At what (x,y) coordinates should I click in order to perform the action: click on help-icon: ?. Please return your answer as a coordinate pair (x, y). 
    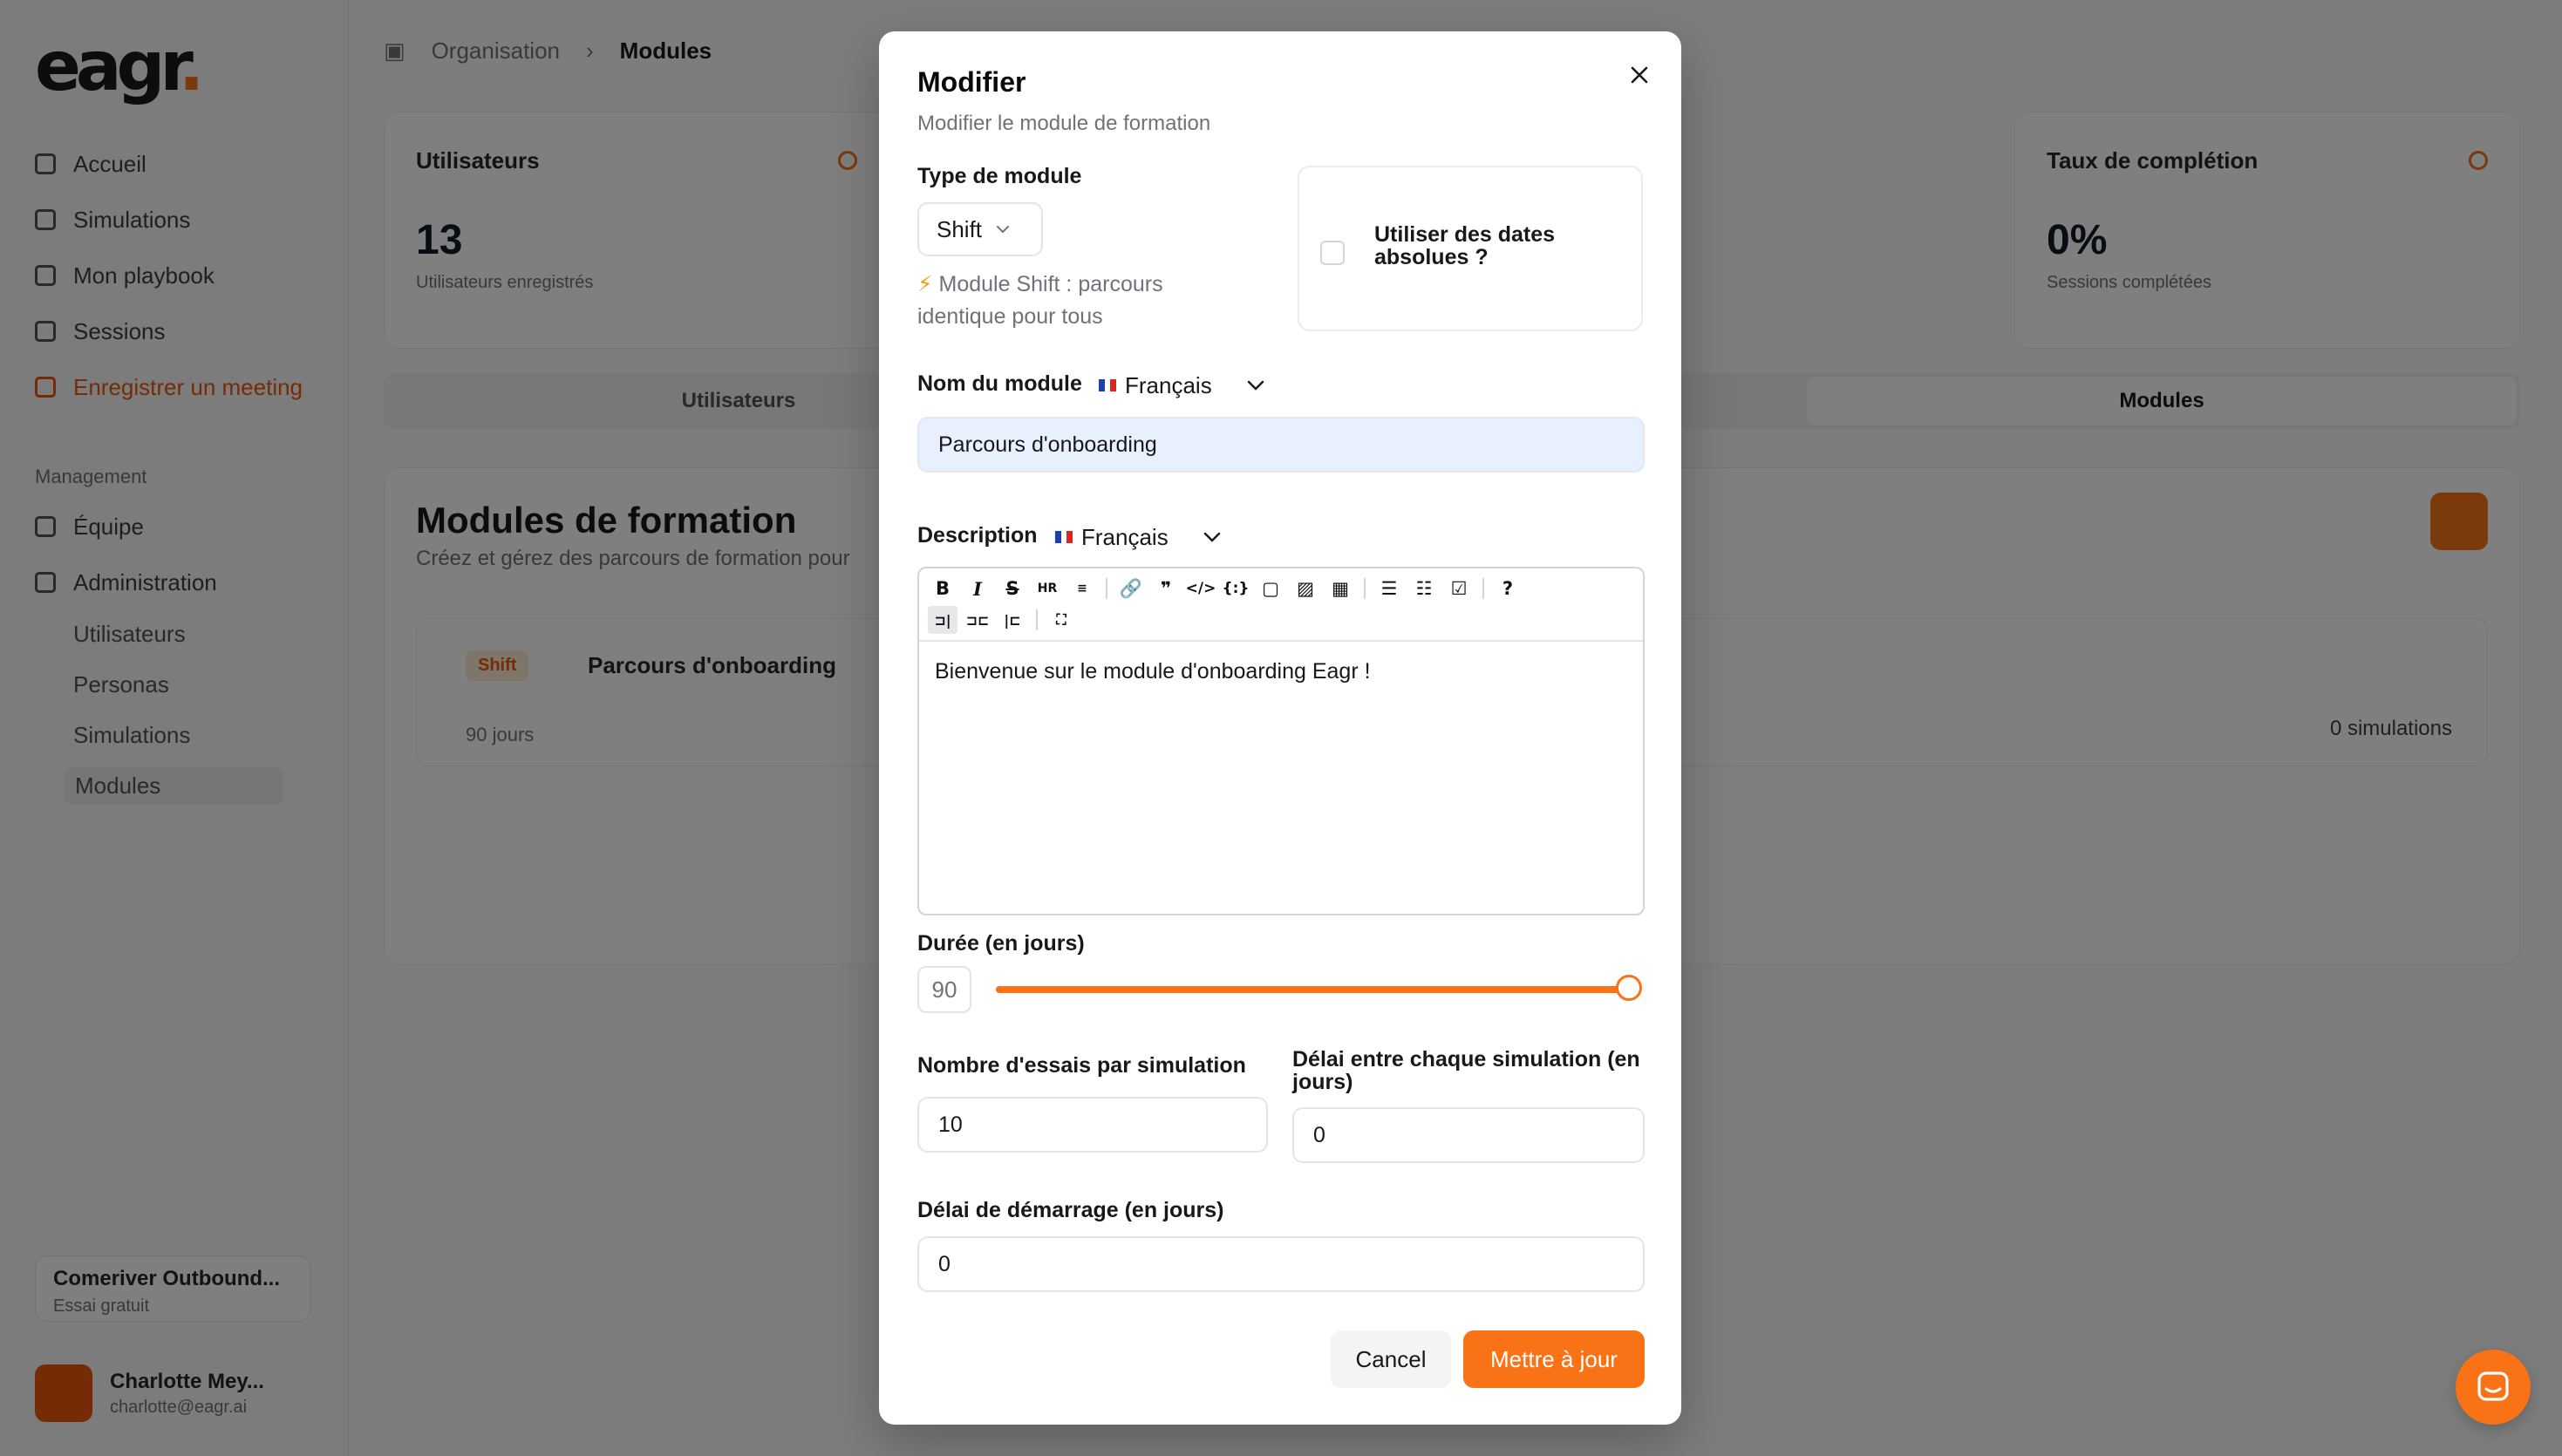
    Looking at the image, I should click on (1508, 588).